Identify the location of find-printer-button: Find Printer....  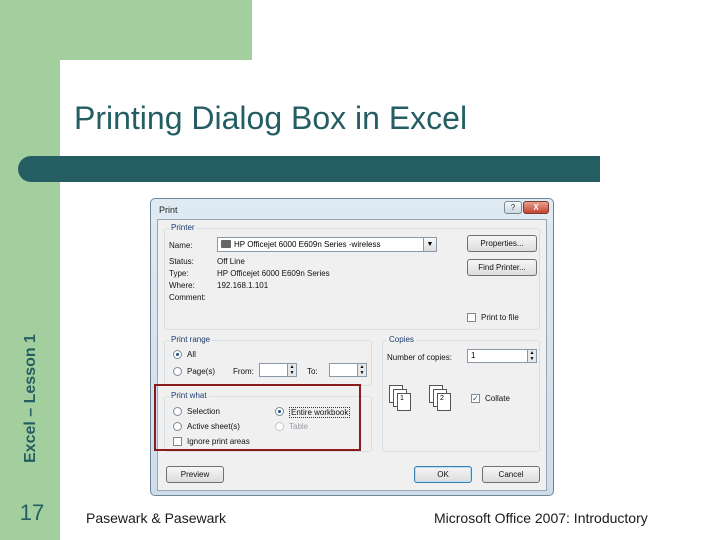
(502, 267).